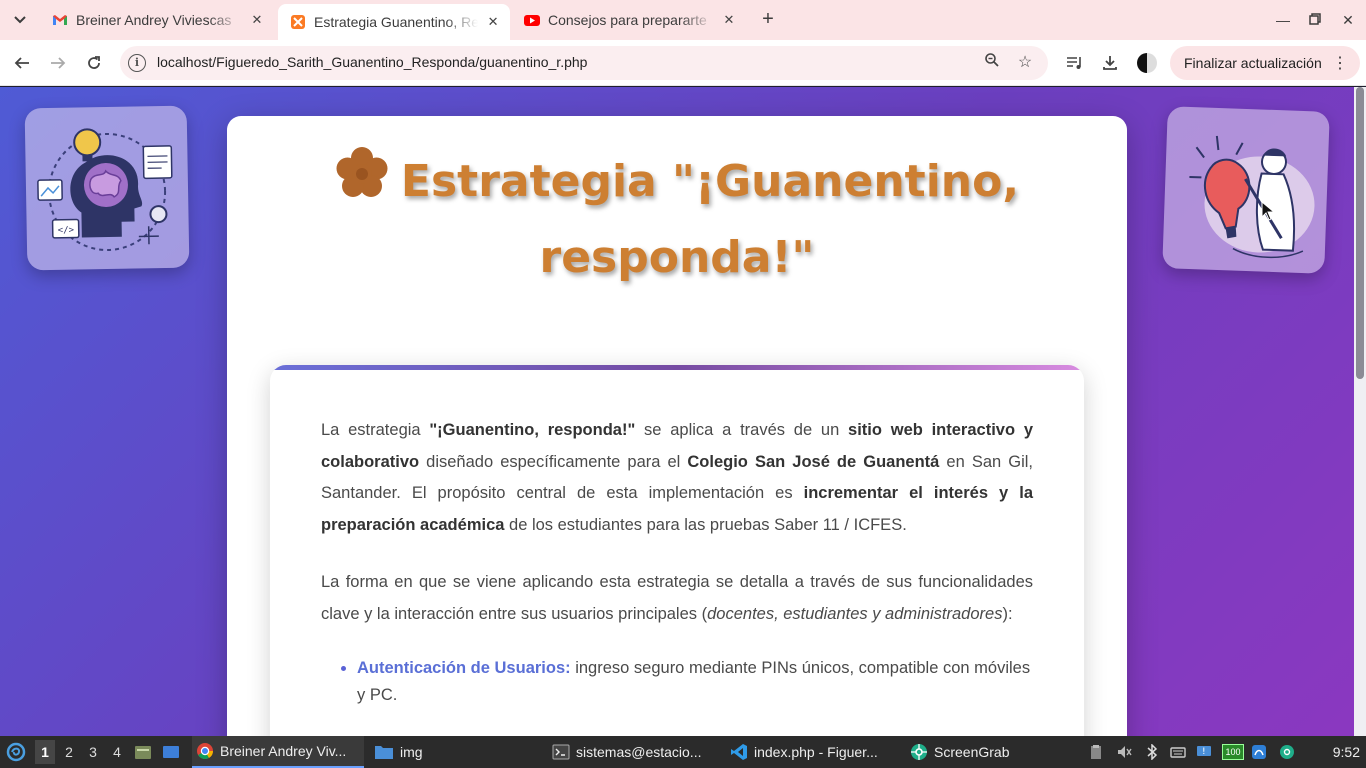 The width and height of the screenshot is (1366, 768). Describe the element at coordinates (1007, 613) in the screenshot. I see `text-span: ):` at that location.